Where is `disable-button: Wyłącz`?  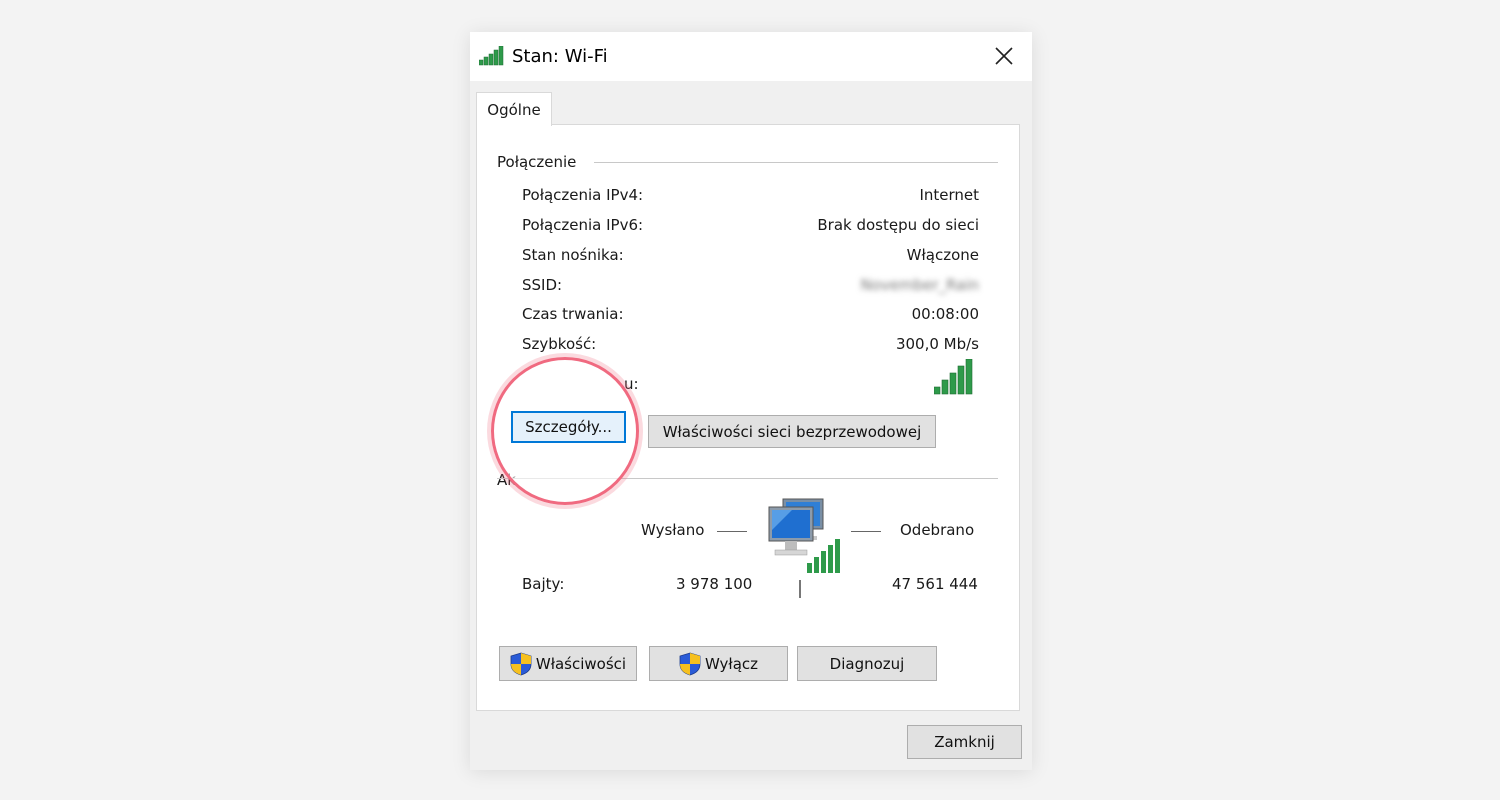
disable-button: Wyłącz is located at coordinates (718, 663).